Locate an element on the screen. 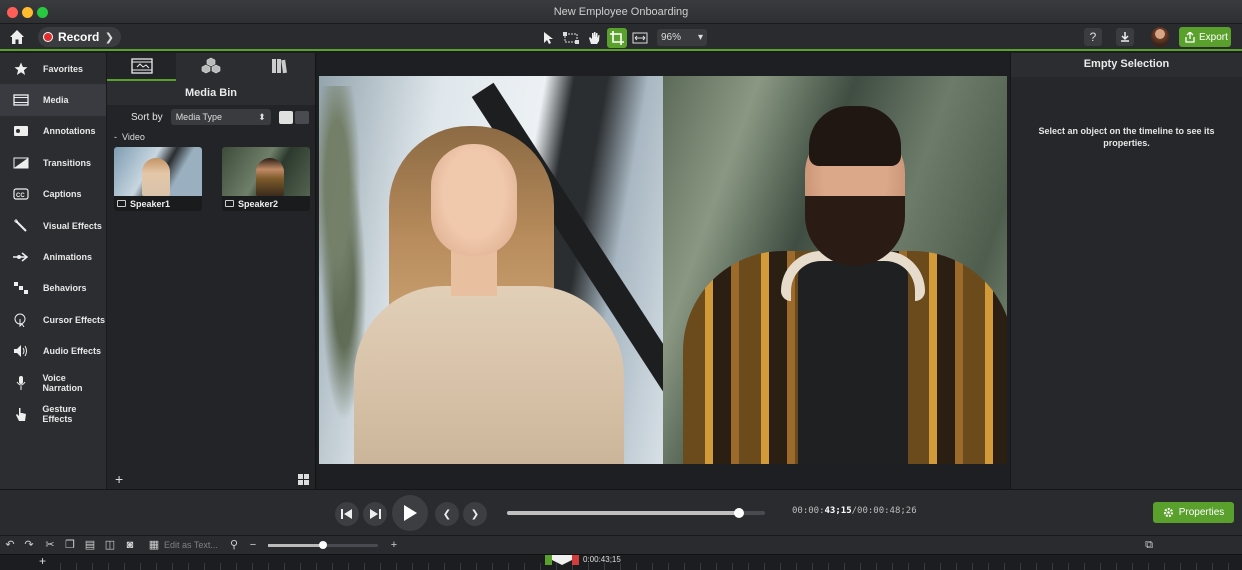 The image size is (1242, 570). properties-title: Empty Selection is located at coordinates (1126, 65).